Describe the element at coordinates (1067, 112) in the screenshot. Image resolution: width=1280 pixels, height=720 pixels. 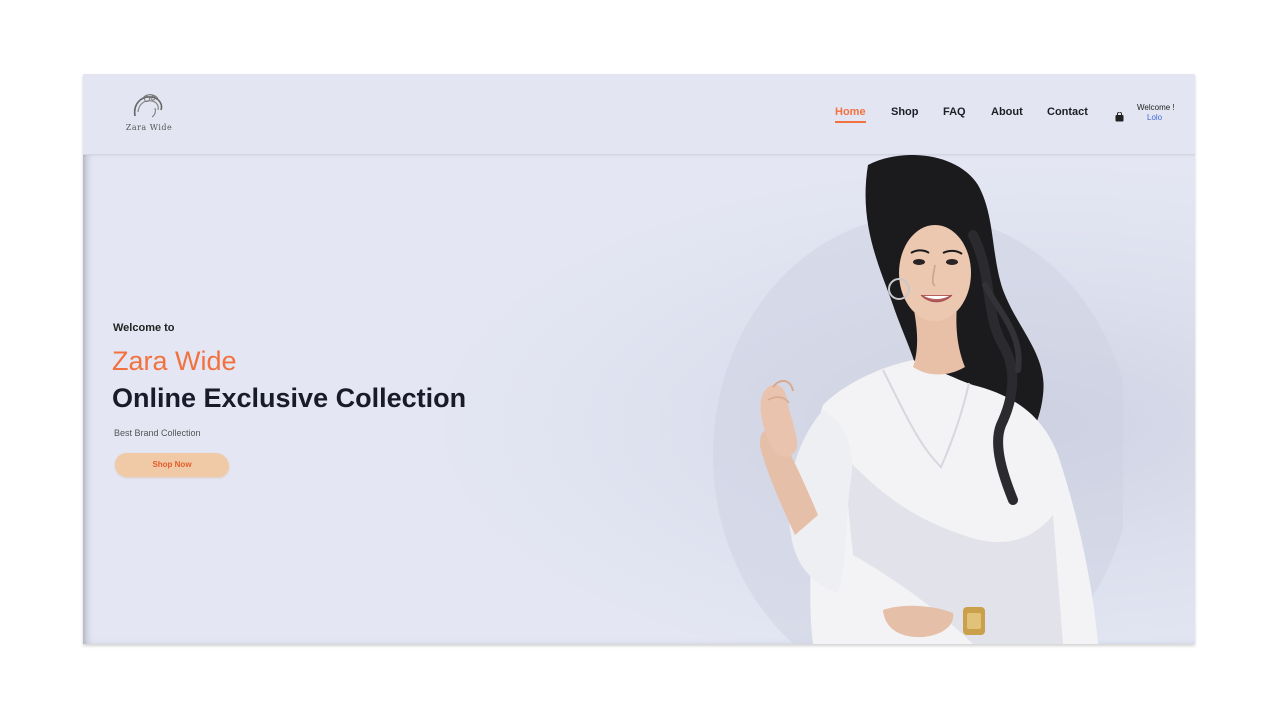
I see `nav-contact: Contact` at that location.